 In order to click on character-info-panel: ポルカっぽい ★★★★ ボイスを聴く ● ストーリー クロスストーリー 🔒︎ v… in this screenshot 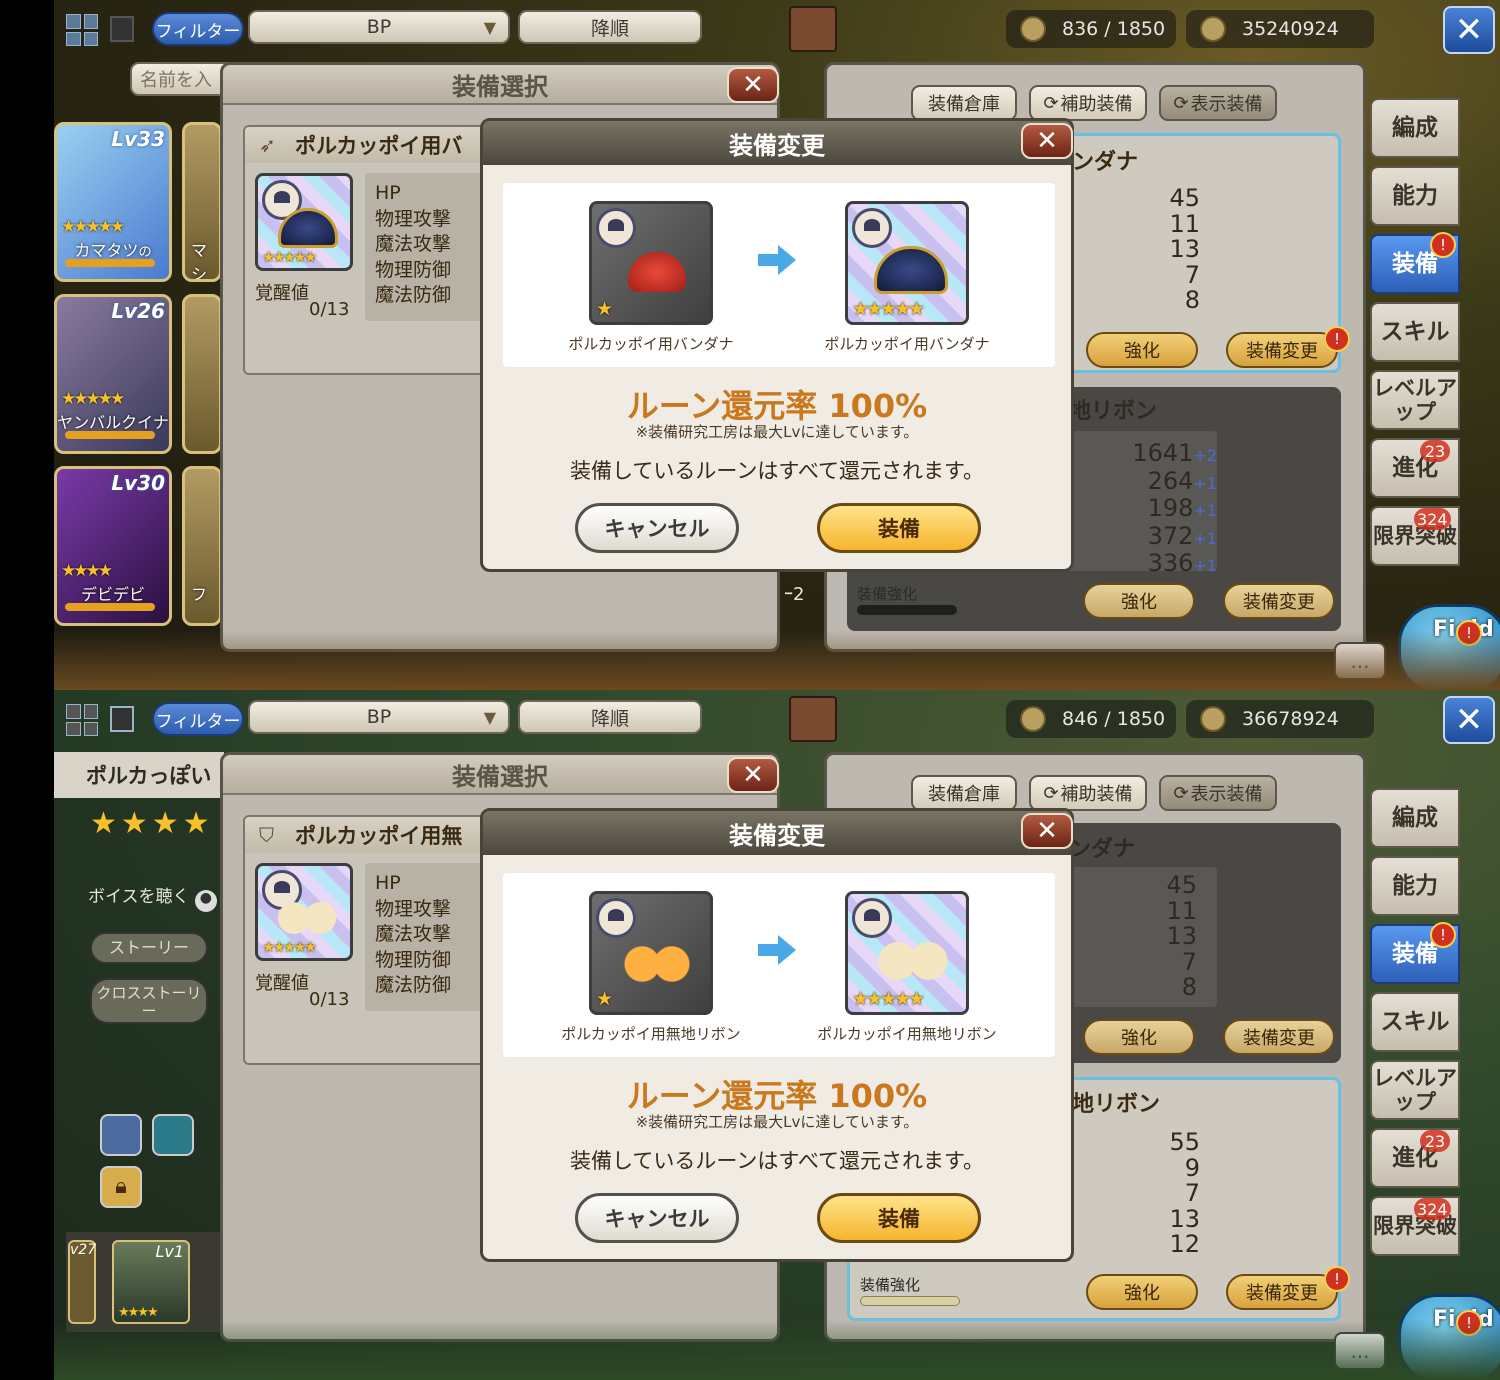, I will do `click(139, 1062)`.